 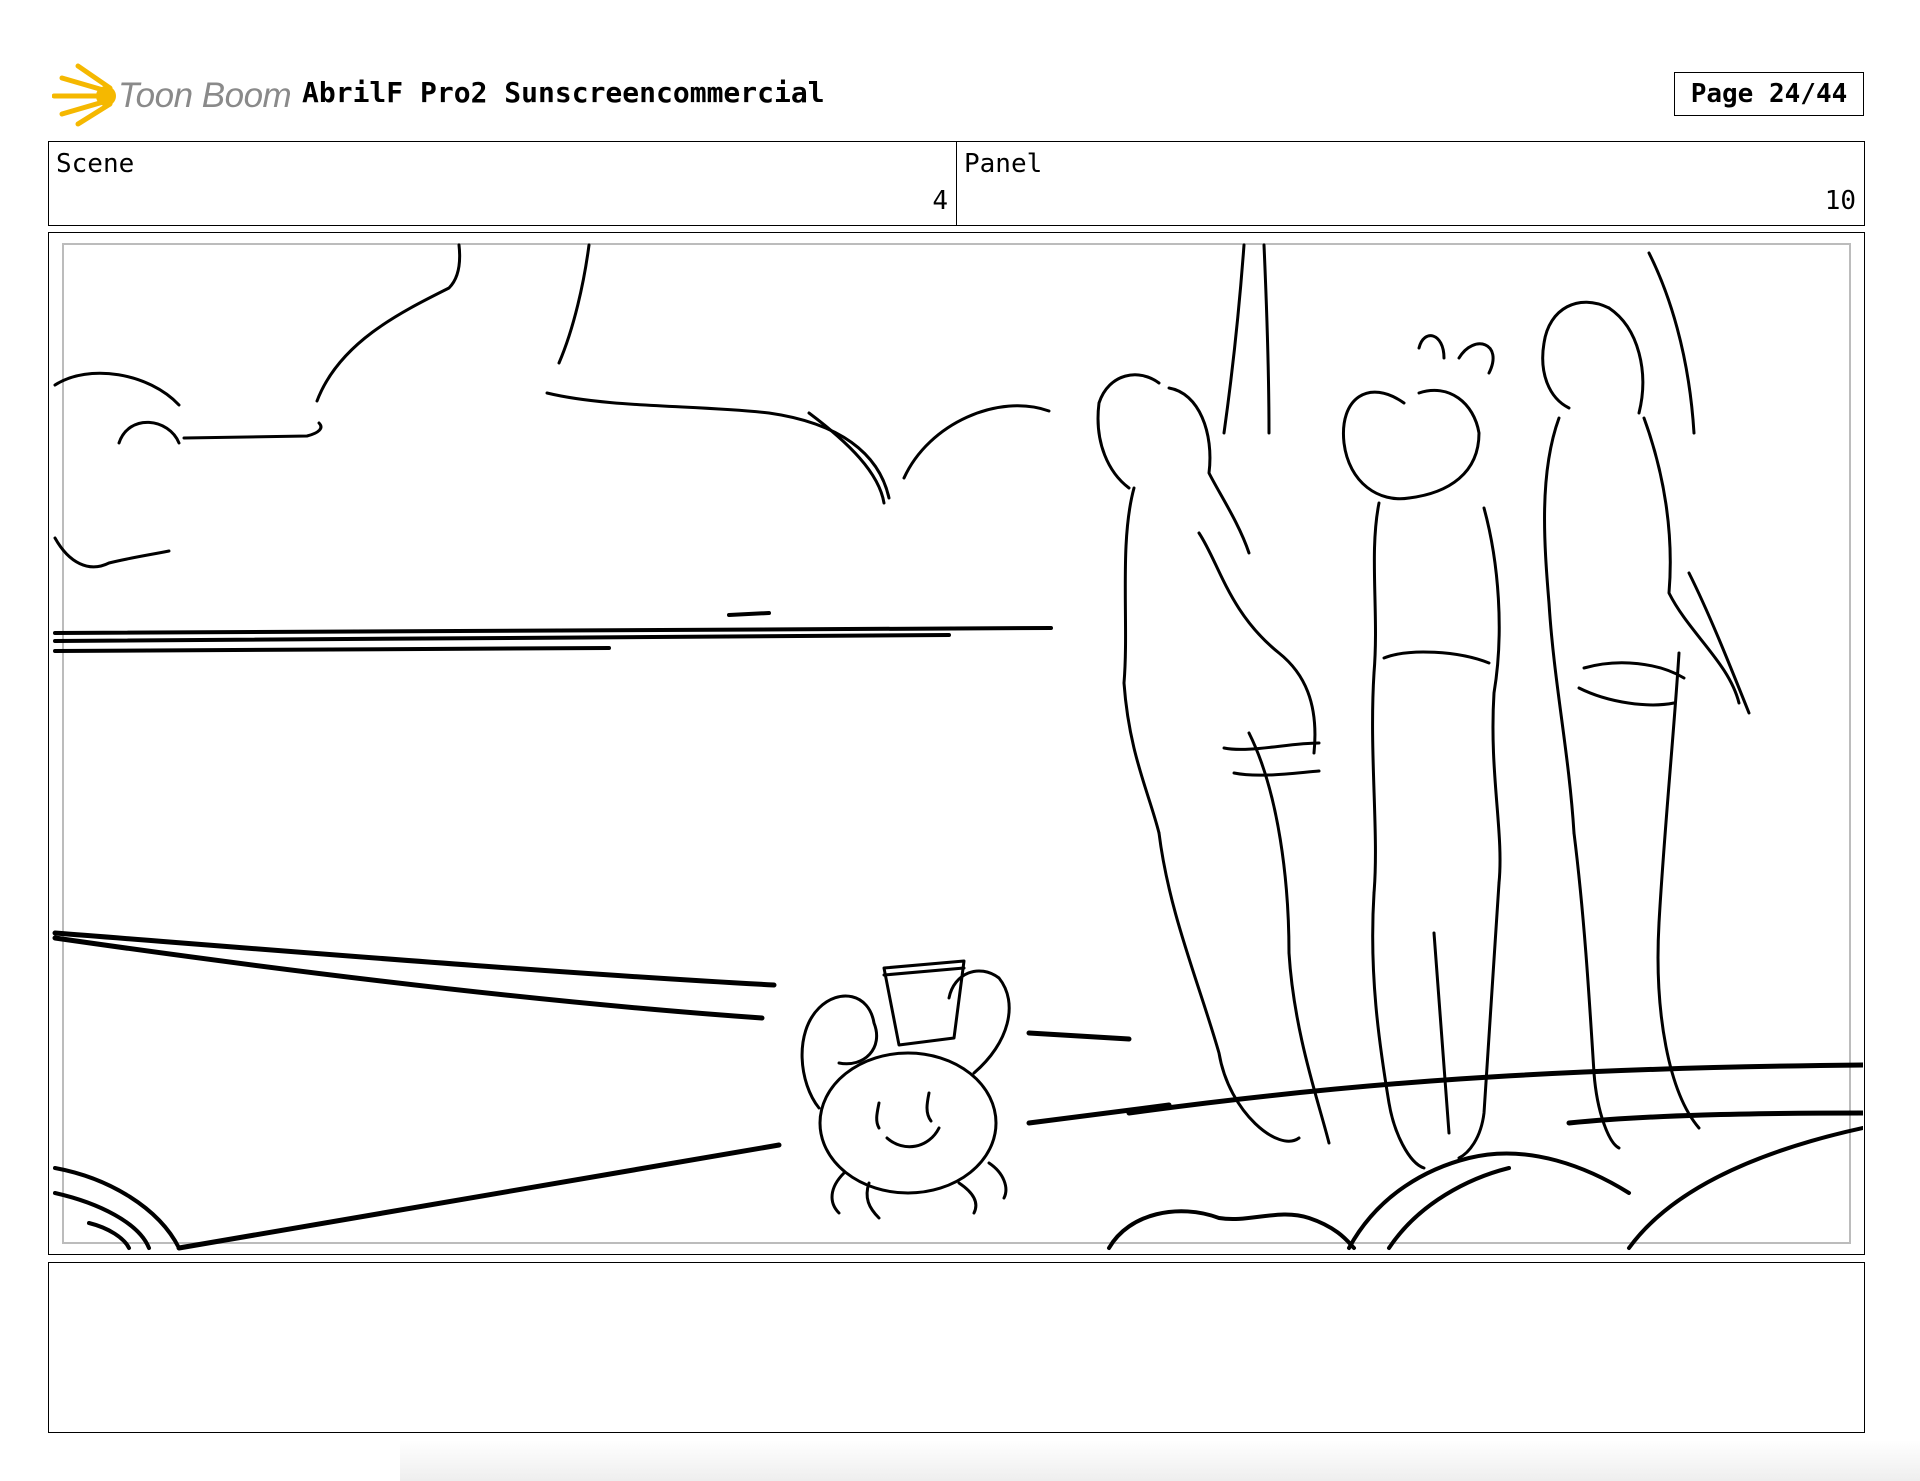 What do you see at coordinates (956, 1347) in the screenshot?
I see `panel-notes-area` at bounding box center [956, 1347].